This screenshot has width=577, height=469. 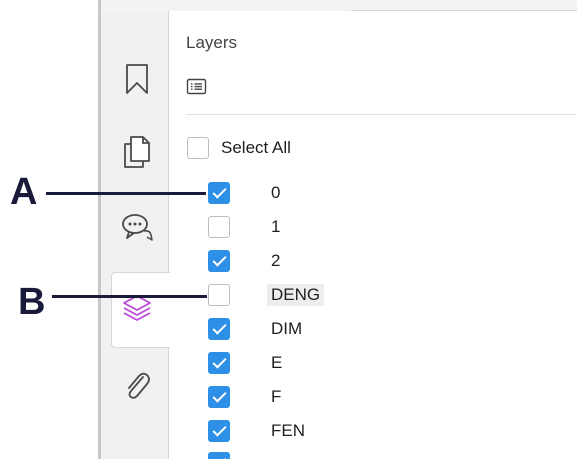 What do you see at coordinates (276, 396) in the screenshot?
I see `layer-label-f: F` at bounding box center [276, 396].